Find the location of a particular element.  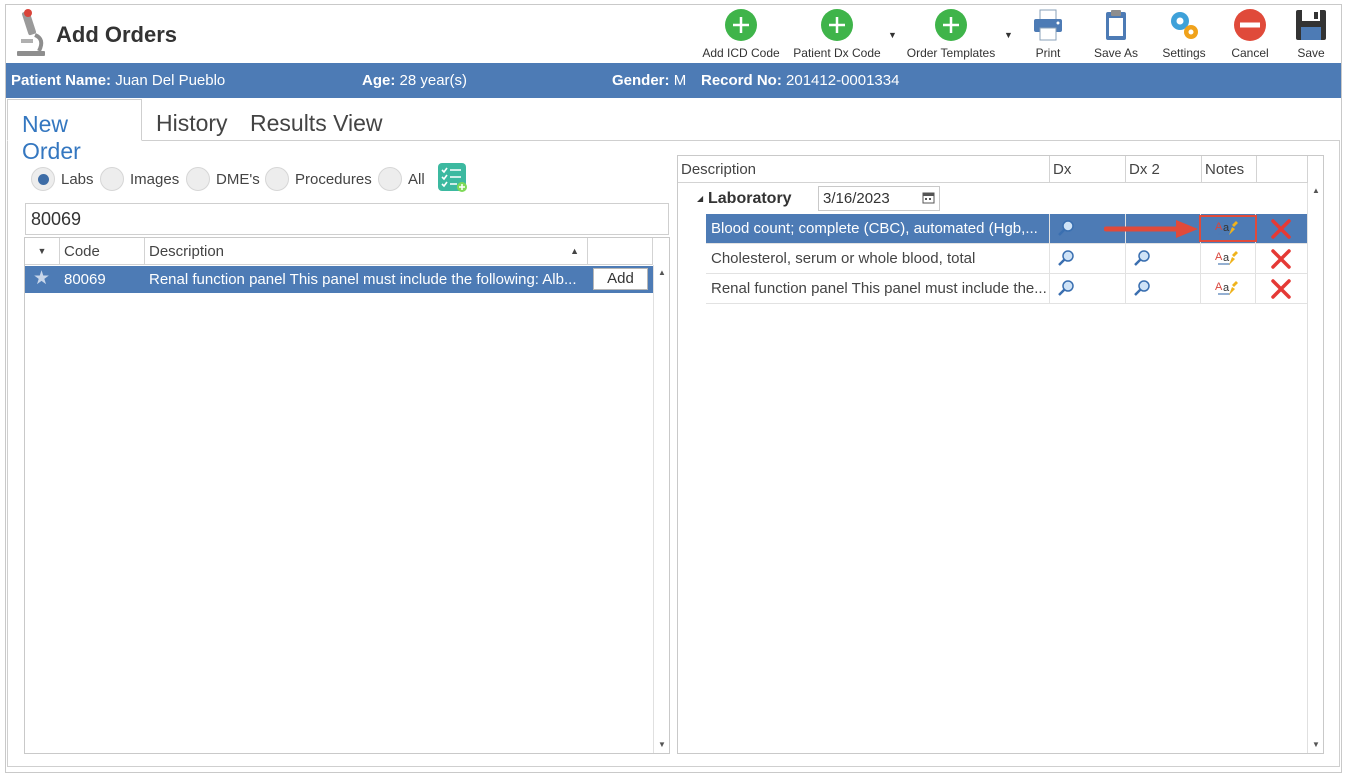

page-title: Add Orders is located at coordinates (117, 34).